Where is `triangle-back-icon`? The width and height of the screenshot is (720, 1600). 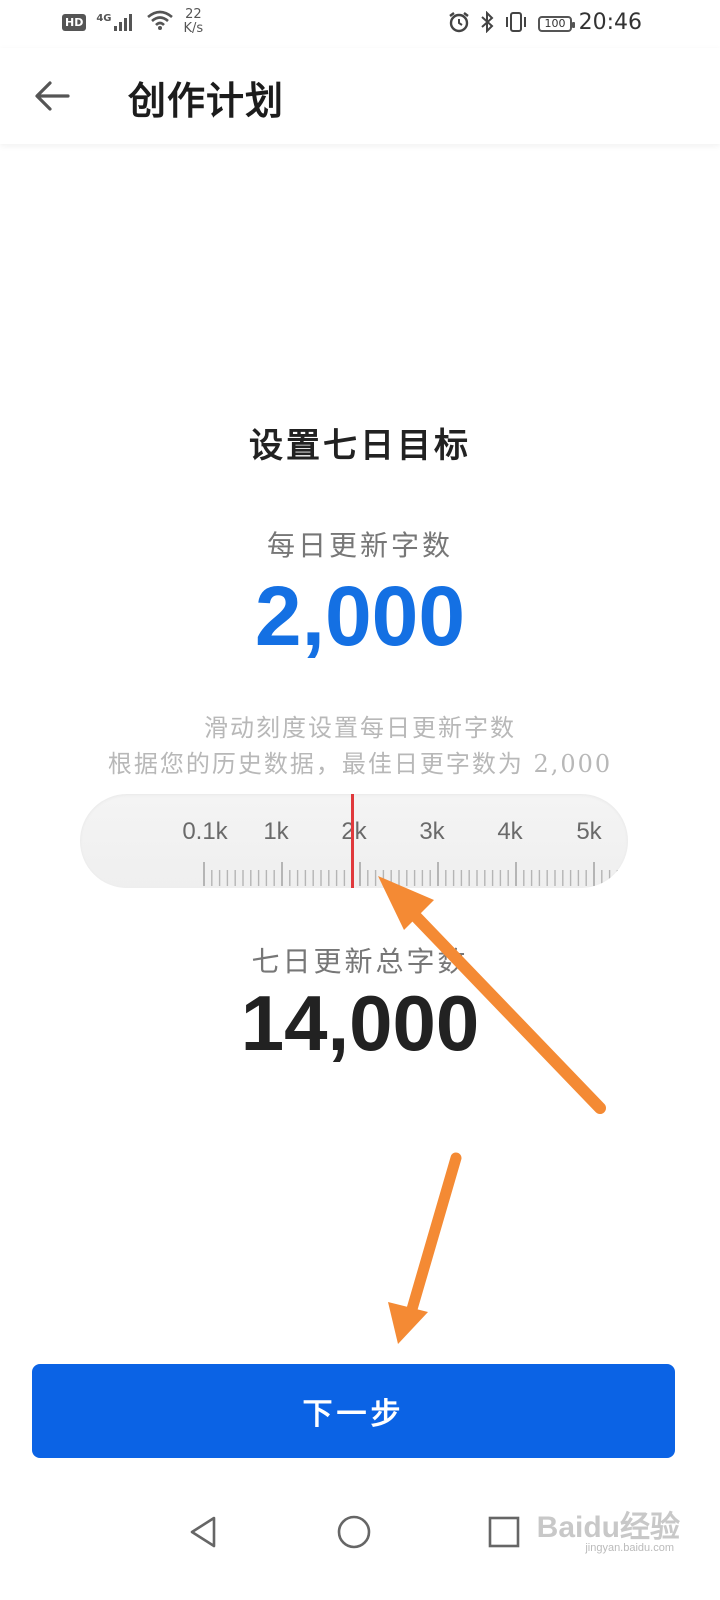
triangle-back-icon is located at coordinates (203, 1532).